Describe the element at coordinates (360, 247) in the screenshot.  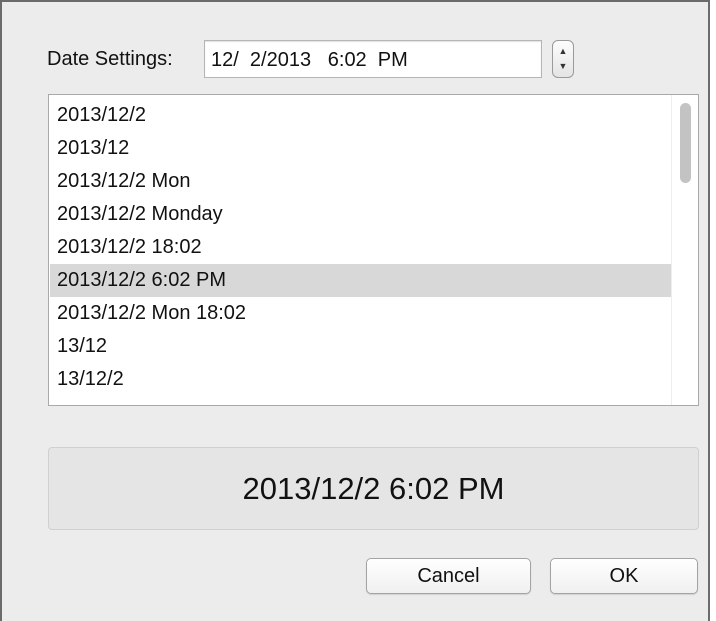
I see `list-item: 2013/12/2 18:02` at that location.